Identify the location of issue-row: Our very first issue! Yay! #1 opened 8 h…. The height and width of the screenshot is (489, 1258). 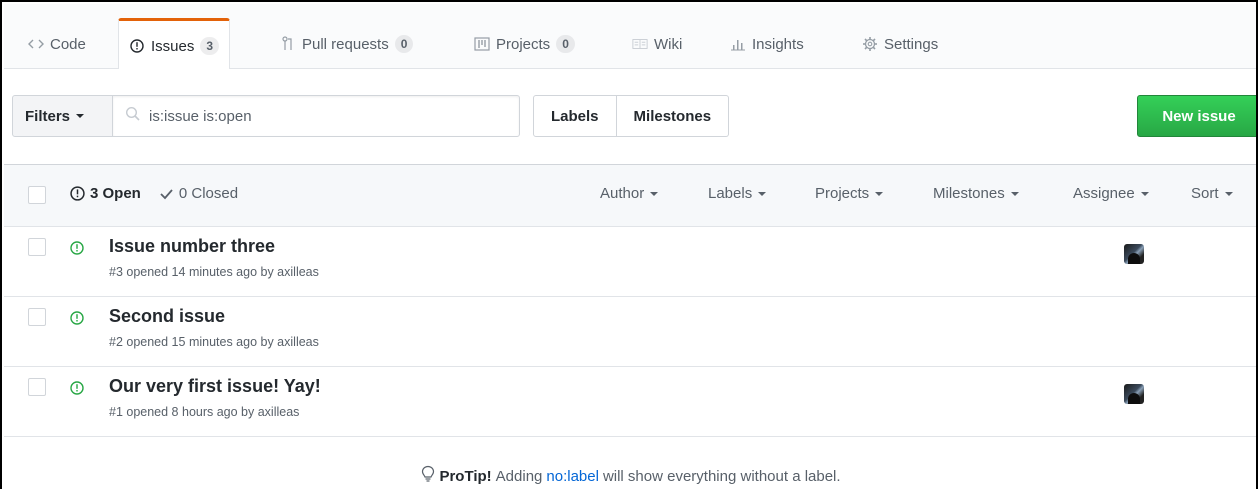
(630, 402).